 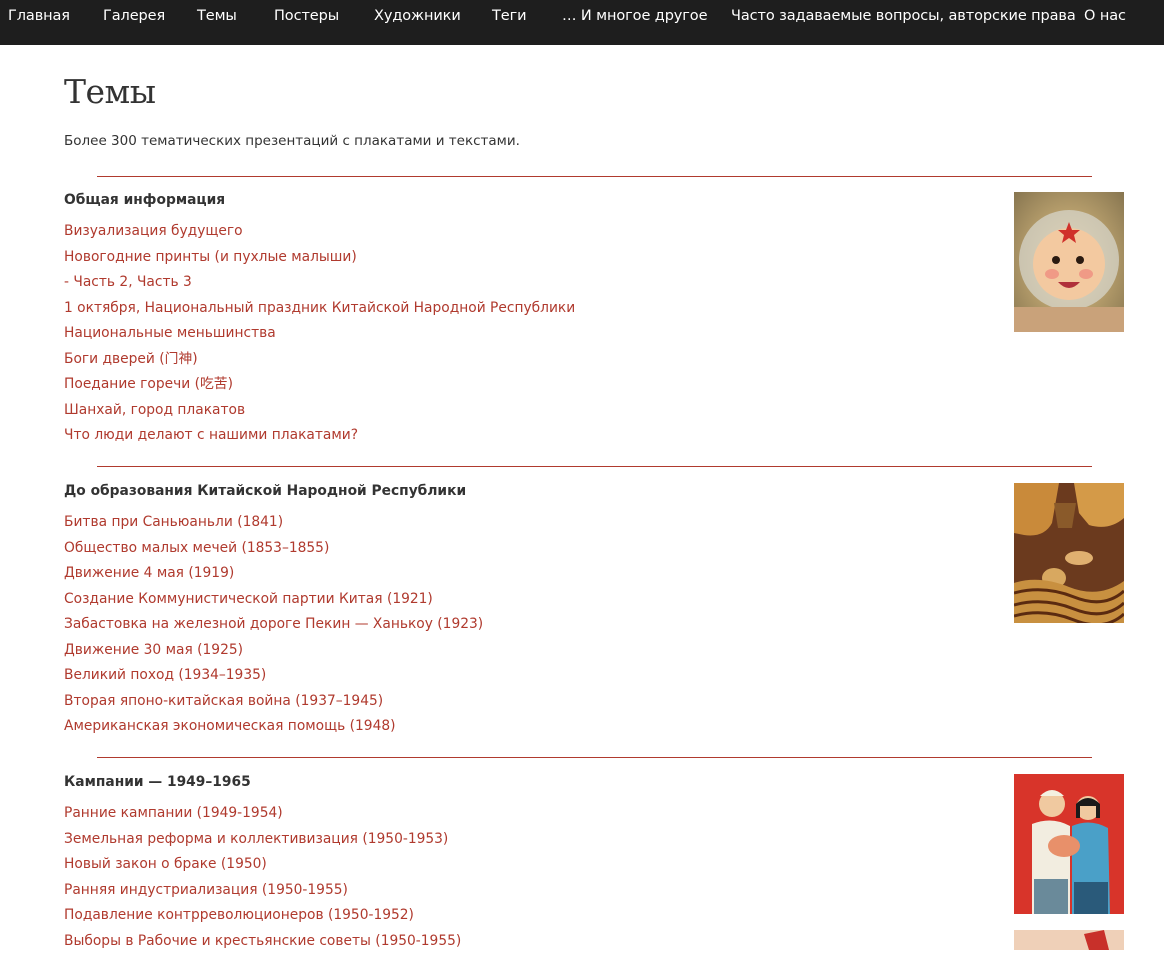 What do you see at coordinates (1105, 16) in the screenshot?
I see `nav-about: О нас` at bounding box center [1105, 16].